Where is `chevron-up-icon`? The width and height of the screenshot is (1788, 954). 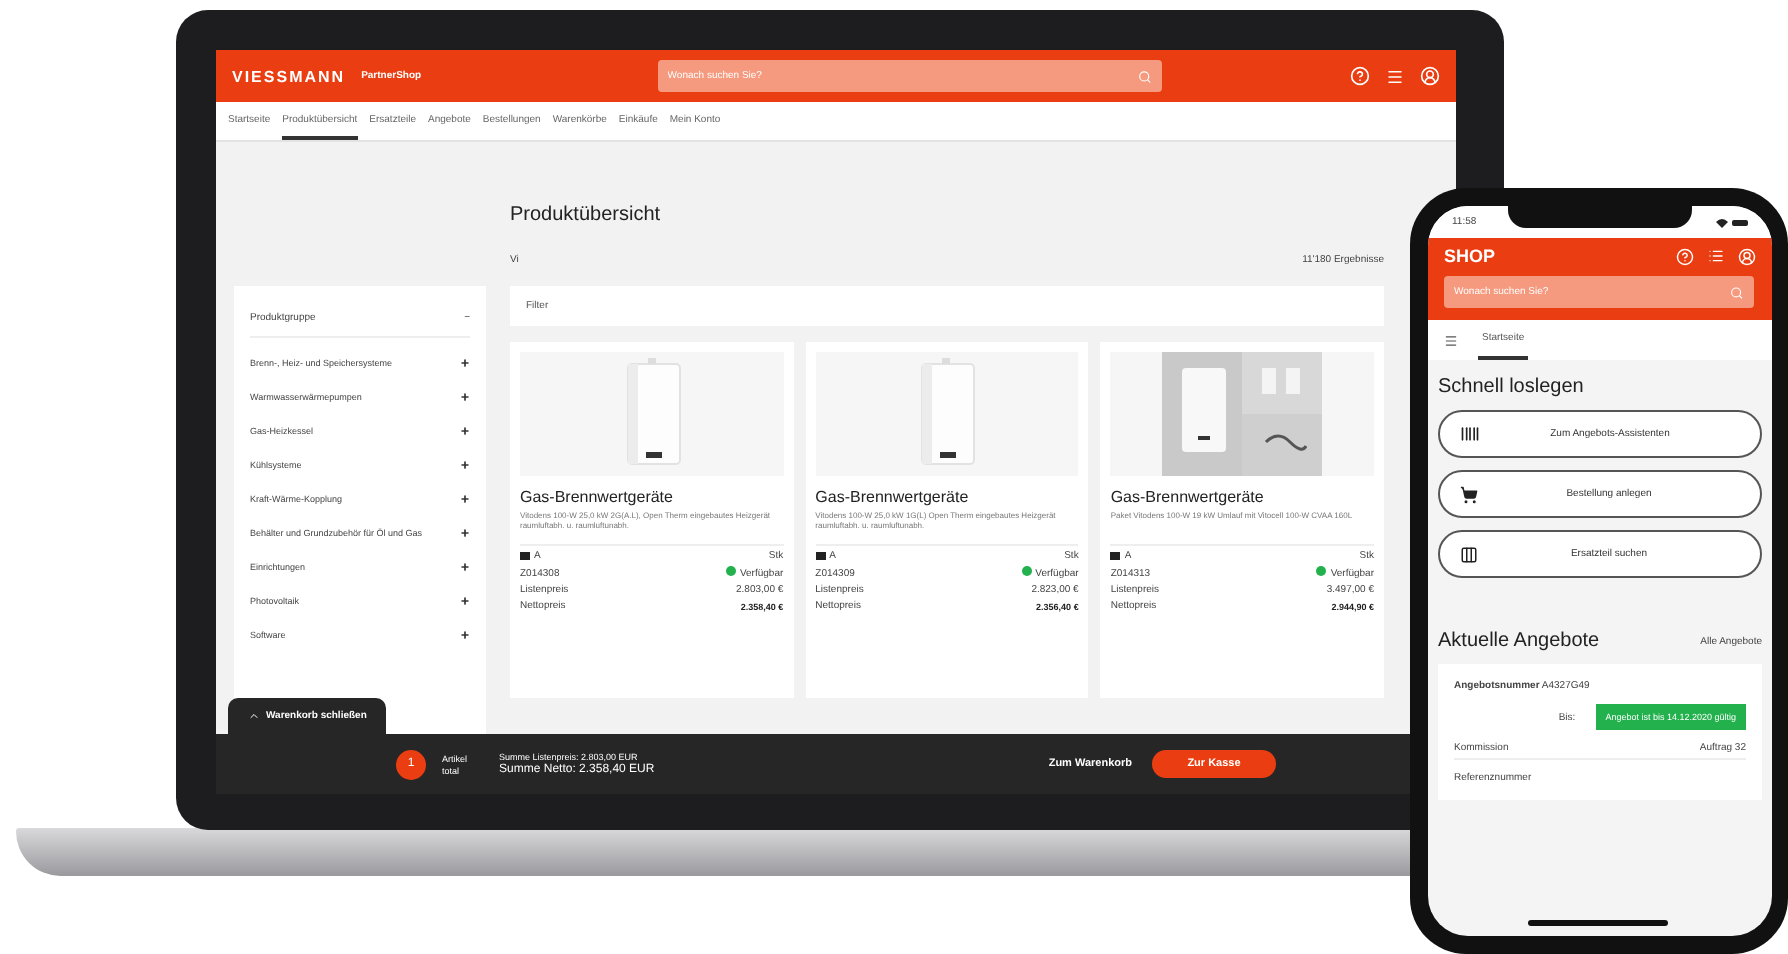 chevron-up-icon is located at coordinates (254, 716).